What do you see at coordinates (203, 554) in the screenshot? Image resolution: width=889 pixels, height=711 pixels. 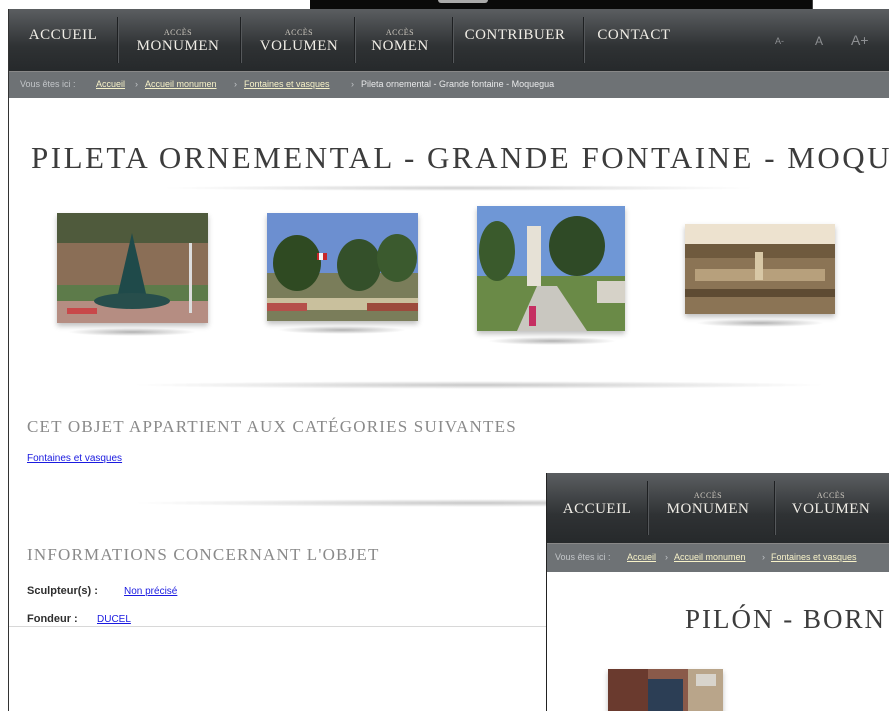 I see `info-heading: Informations concernant l'objet` at bounding box center [203, 554].